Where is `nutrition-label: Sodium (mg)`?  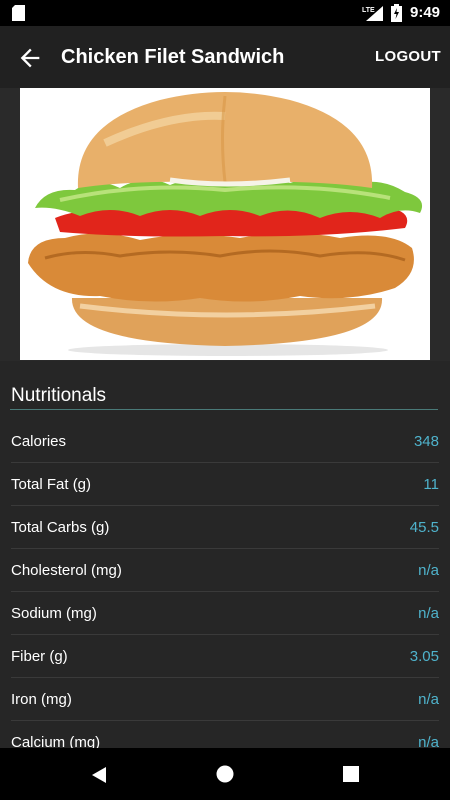 nutrition-label: Sodium (mg) is located at coordinates (54, 613).